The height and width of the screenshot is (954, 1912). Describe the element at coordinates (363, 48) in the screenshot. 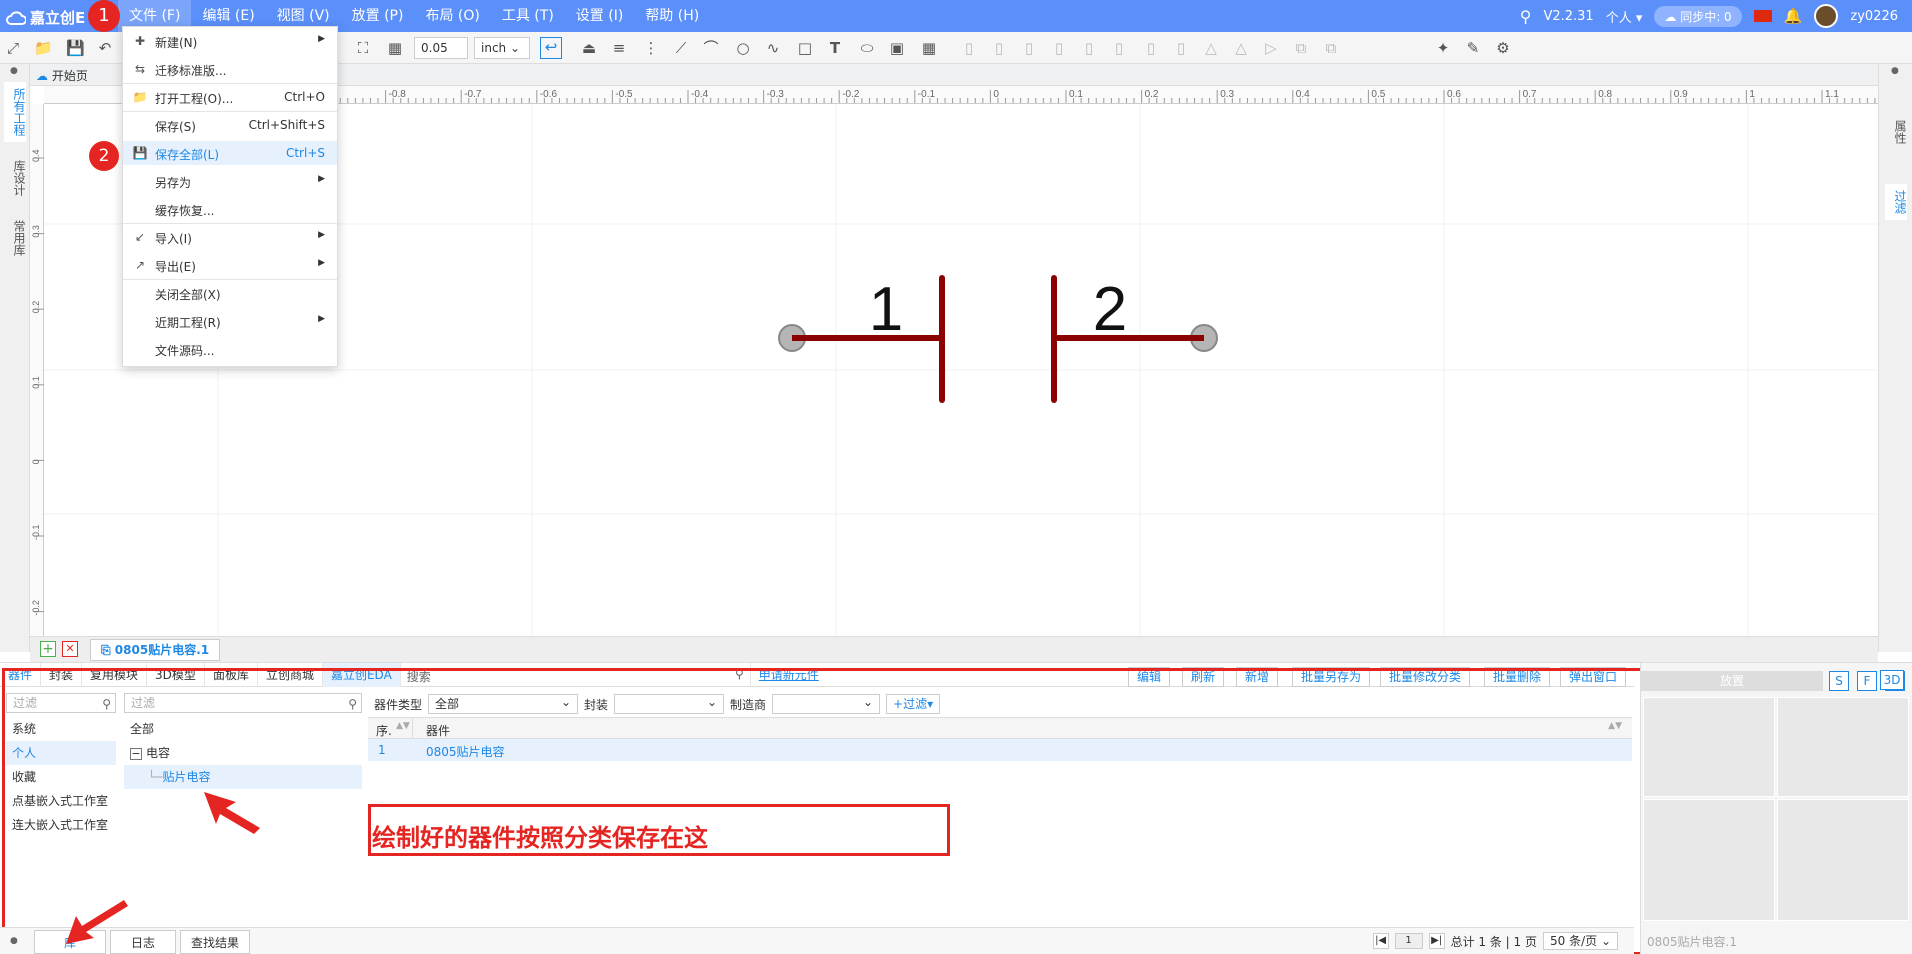

I see `zoom-area-icon: ⛶` at that location.